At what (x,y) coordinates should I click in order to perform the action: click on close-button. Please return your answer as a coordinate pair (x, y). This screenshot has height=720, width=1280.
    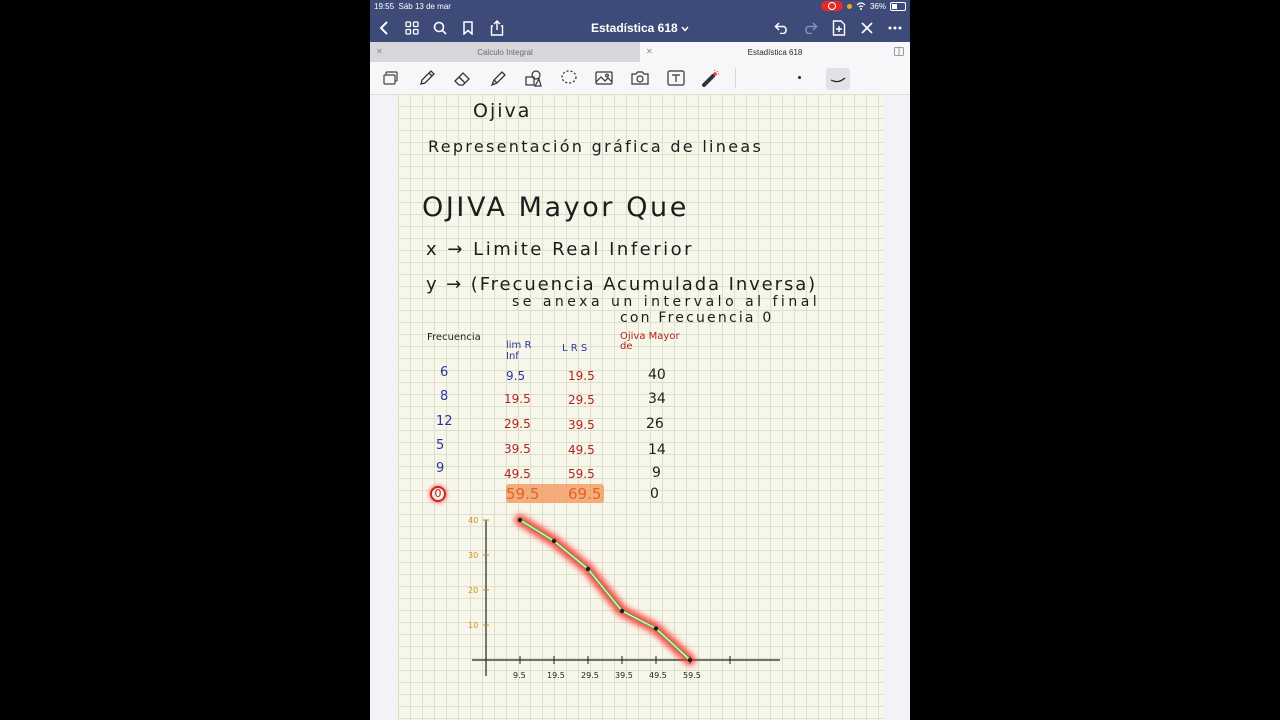
    Looking at the image, I should click on (867, 28).